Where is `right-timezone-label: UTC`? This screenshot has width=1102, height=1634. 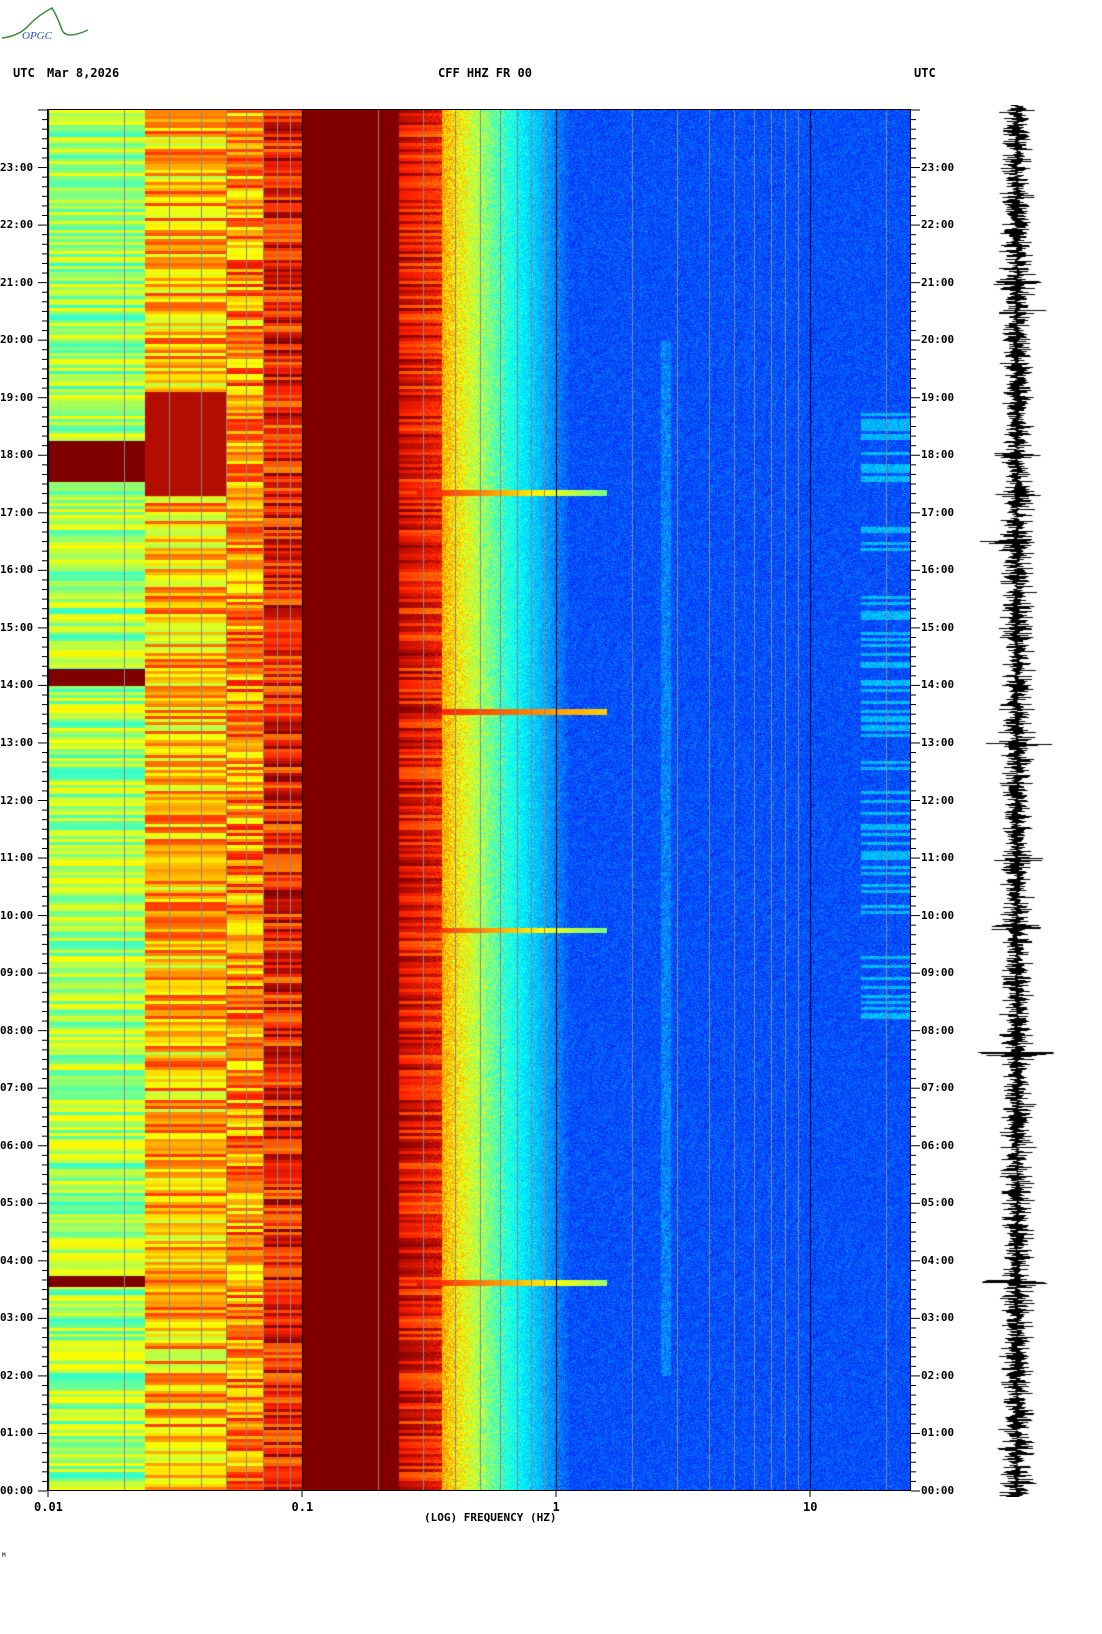
right-timezone-label: UTC is located at coordinates (925, 73).